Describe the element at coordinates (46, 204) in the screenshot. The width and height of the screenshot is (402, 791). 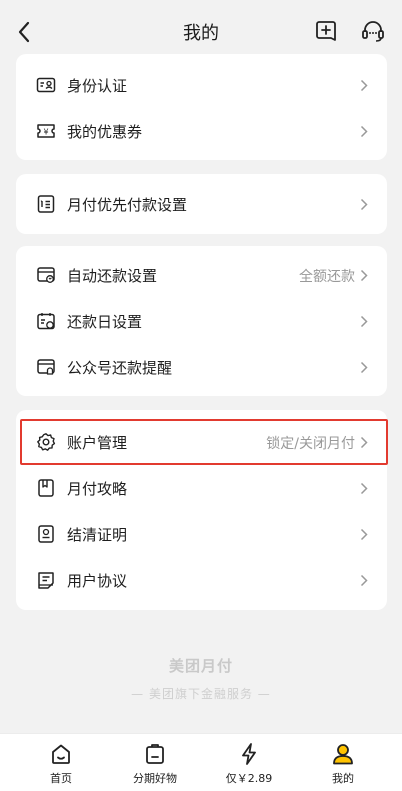
I see `priority-list-icon` at that location.